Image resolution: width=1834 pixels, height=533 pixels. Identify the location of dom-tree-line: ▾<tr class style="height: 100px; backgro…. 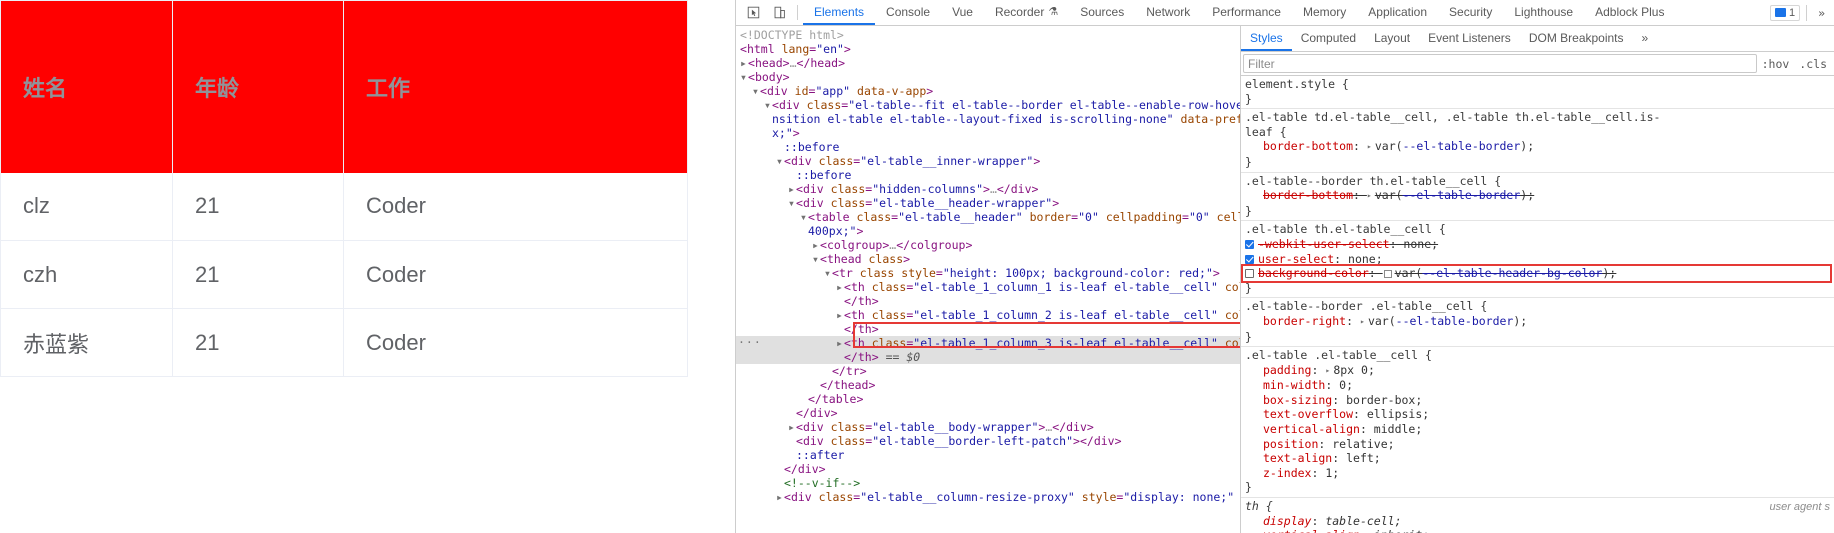
(988, 273).